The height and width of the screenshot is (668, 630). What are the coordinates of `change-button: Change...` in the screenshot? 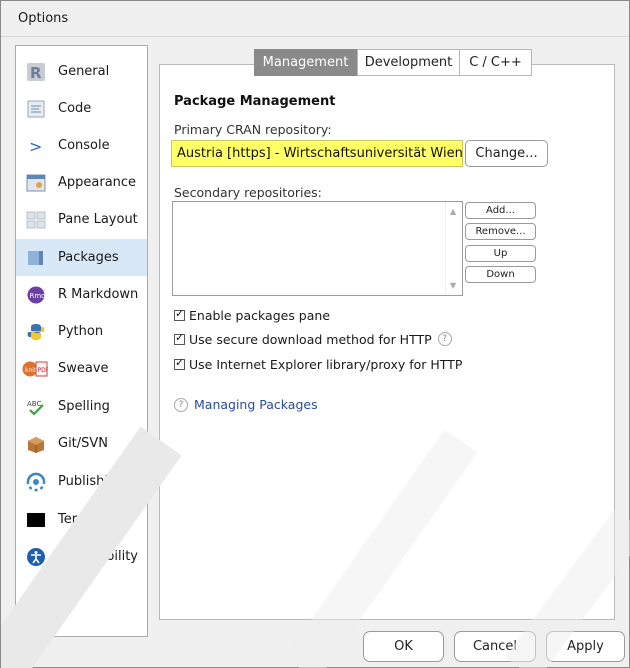 It's located at (506, 153).